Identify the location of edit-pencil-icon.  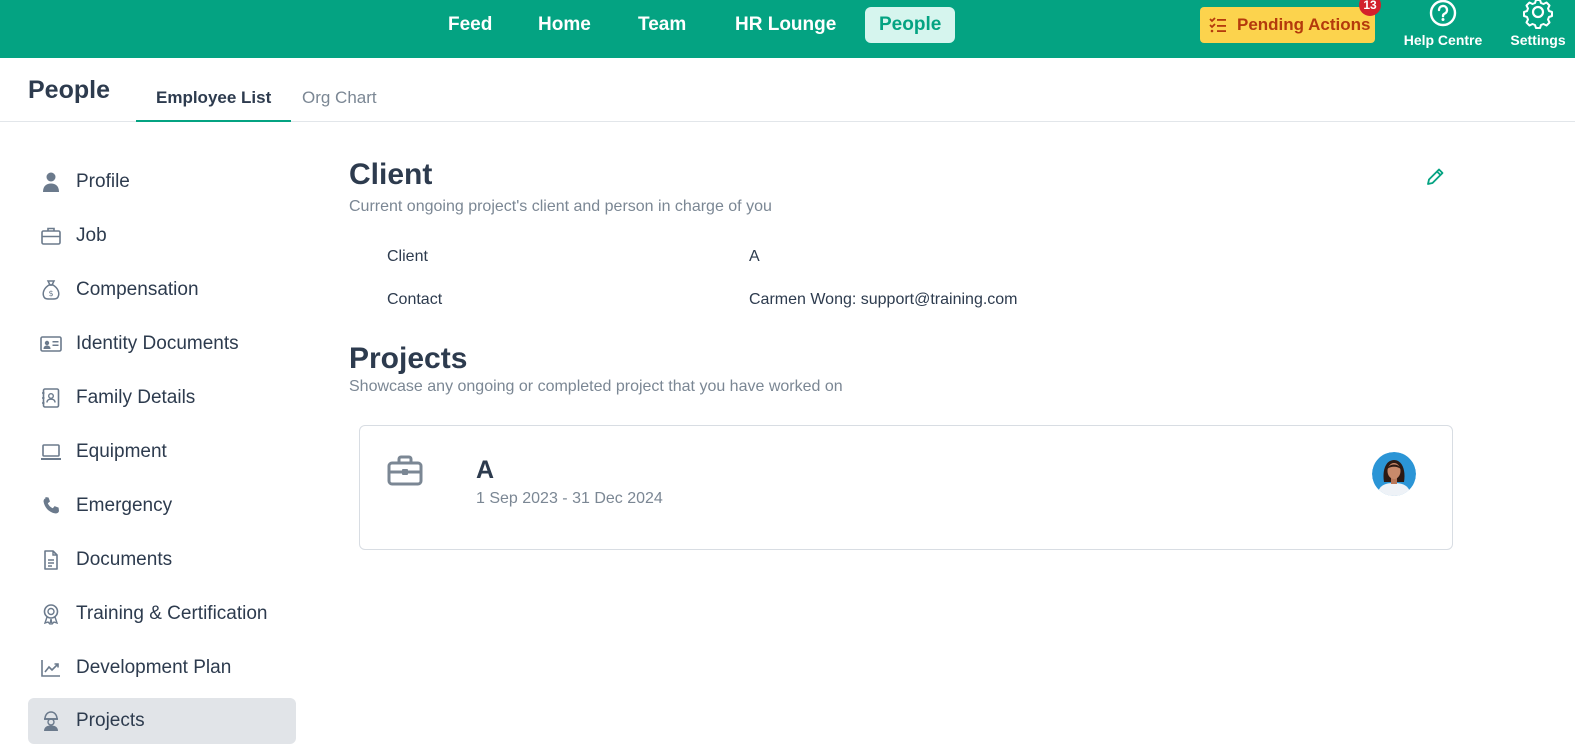
(1435, 177).